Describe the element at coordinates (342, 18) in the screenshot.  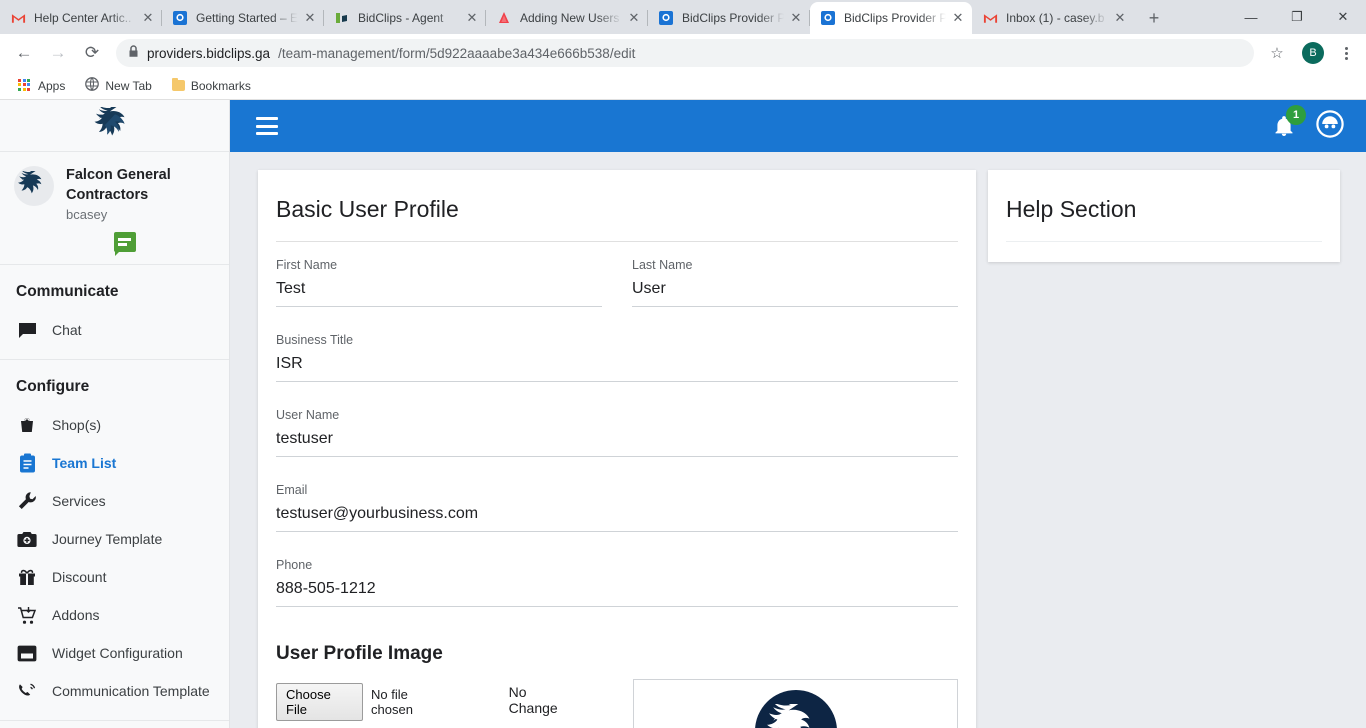
I see `bidclips-green-icon` at that location.